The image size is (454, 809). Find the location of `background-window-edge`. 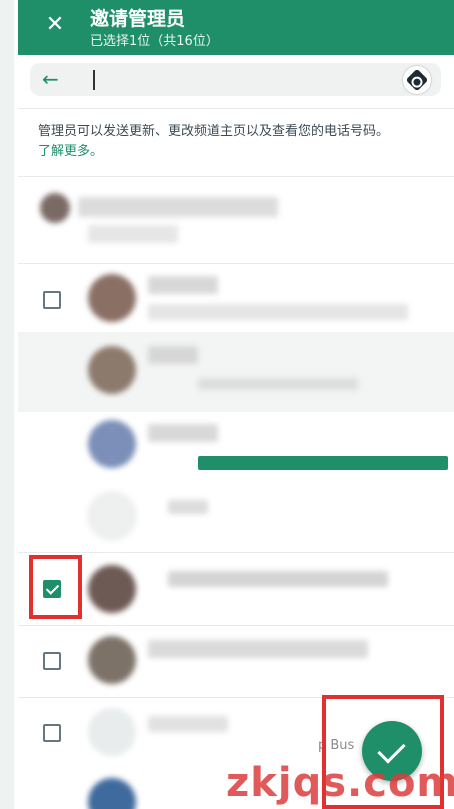

background-window-edge is located at coordinates (7, 404).